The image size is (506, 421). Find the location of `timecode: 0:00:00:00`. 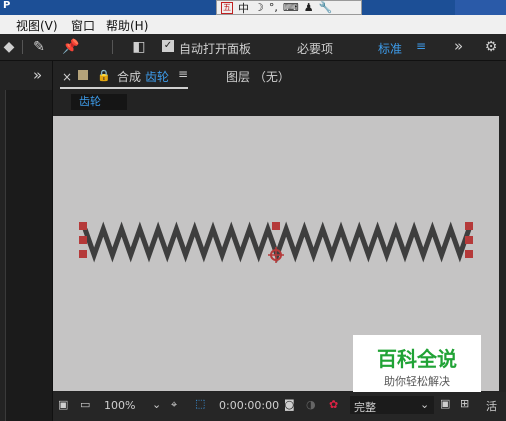

timecode: 0:00:00:00 is located at coordinates (249, 405).